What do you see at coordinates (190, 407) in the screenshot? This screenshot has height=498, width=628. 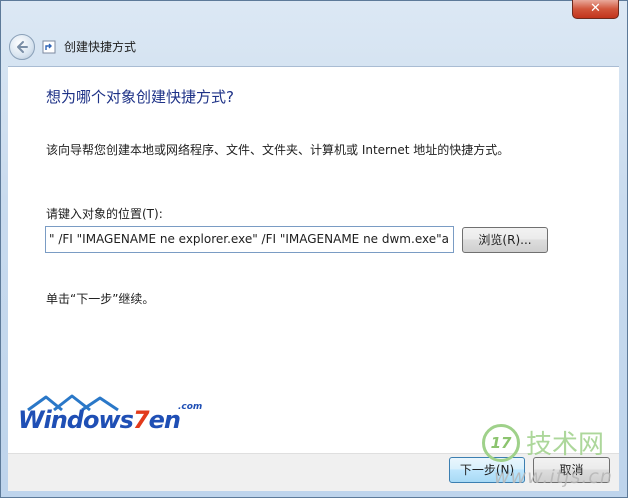 I see `windows7en-dotcom: .com` at bounding box center [190, 407].